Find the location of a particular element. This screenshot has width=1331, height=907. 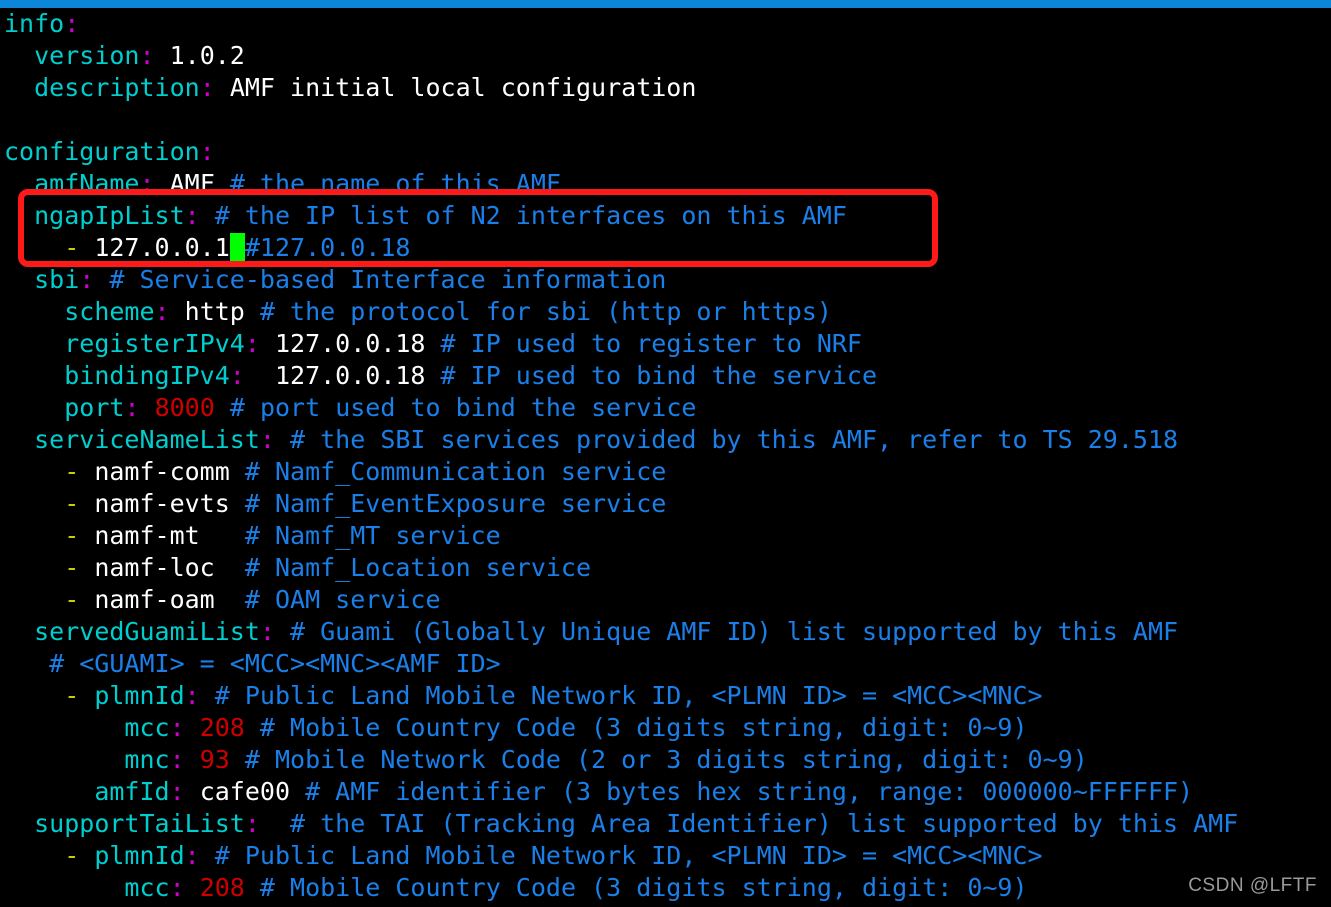

yaml-key: serviceNameList is located at coordinates (147, 439).